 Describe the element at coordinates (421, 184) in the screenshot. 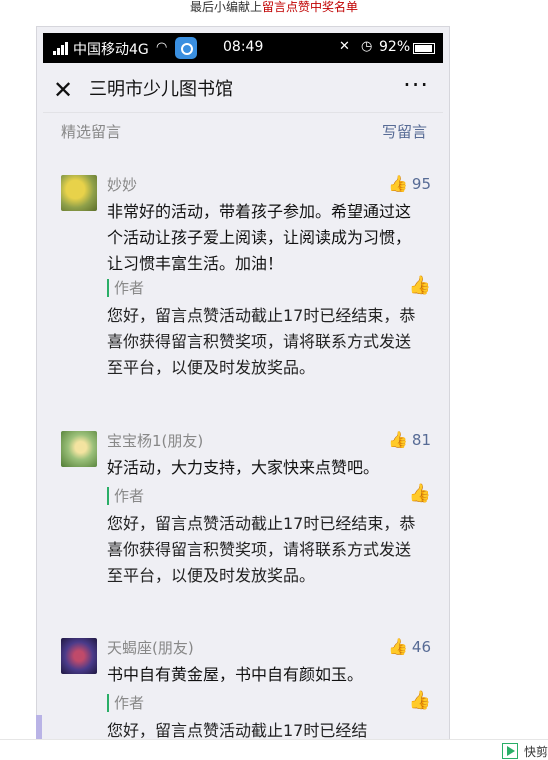

I see `like-count: 95` at that location.